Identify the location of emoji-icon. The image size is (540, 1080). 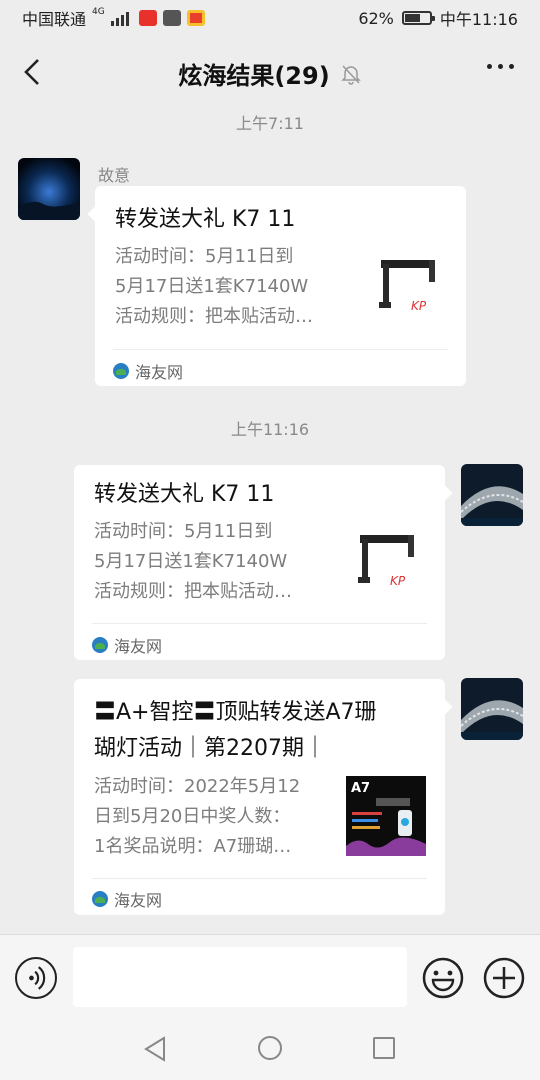
(443, 978).